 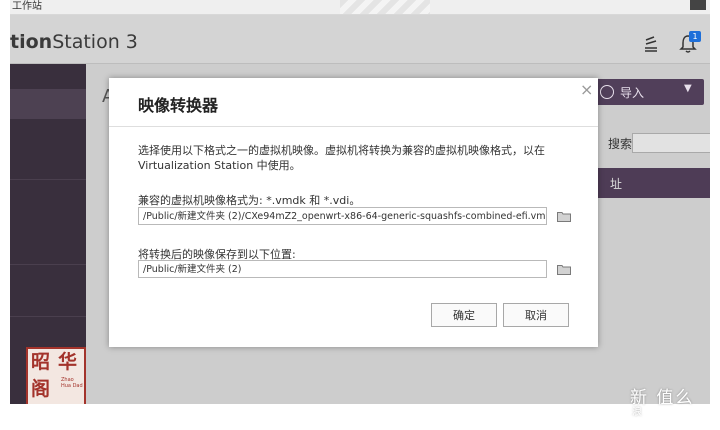 What do you see at coordinates (95, 42) in the screenshot?
I see `app-title-rest: Station 3` at bounding box center [95, 42].